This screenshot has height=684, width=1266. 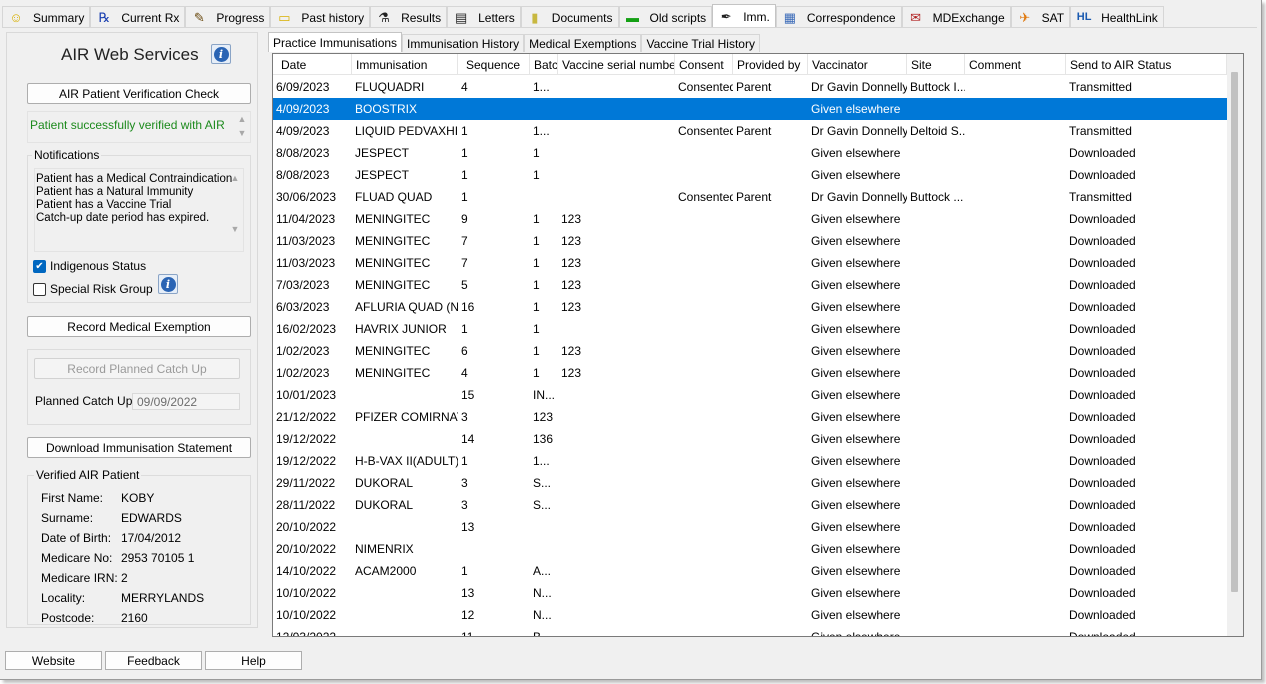 I want to click on documents-icon: ▮, so click(x=535, y=17).